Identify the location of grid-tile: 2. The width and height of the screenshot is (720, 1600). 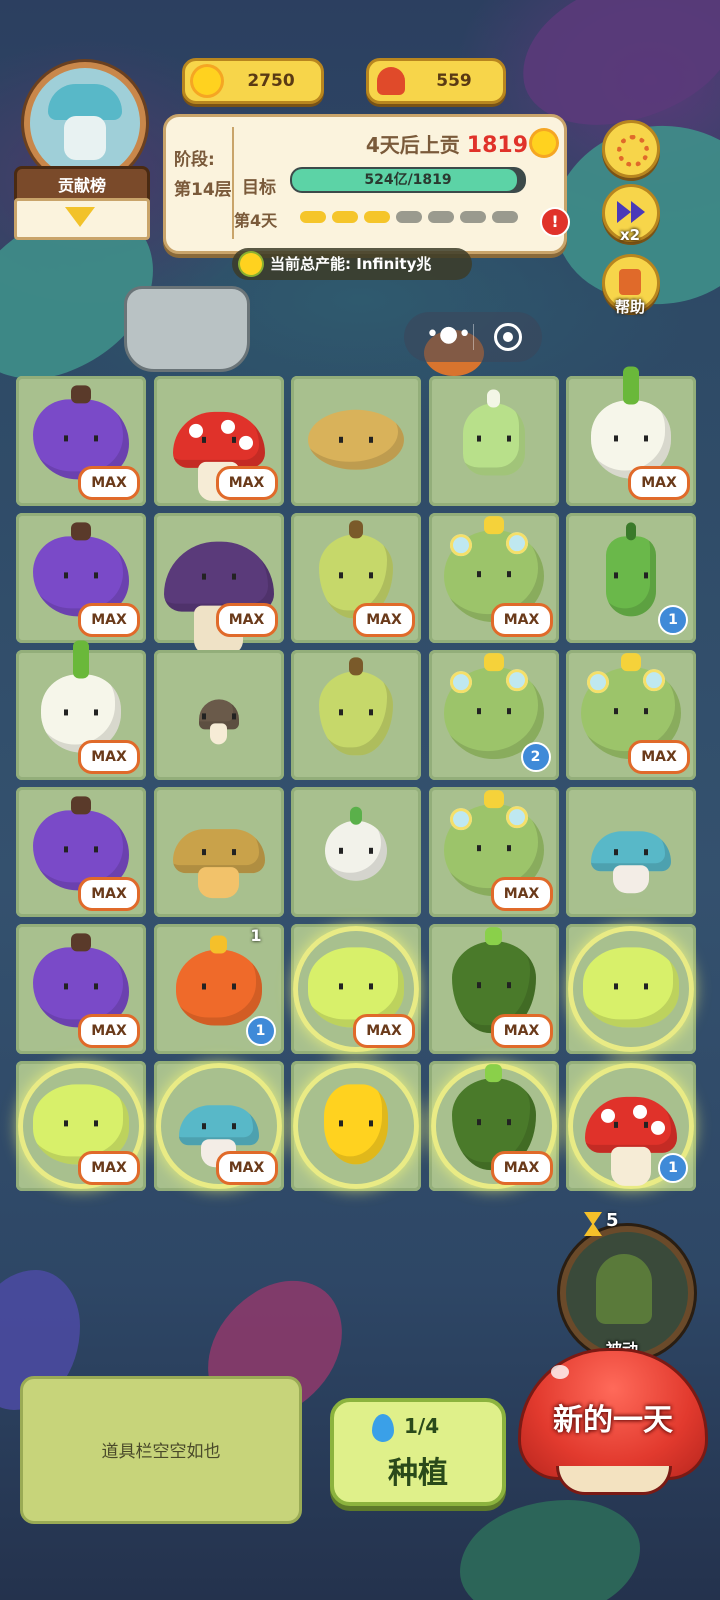
(493, 715).